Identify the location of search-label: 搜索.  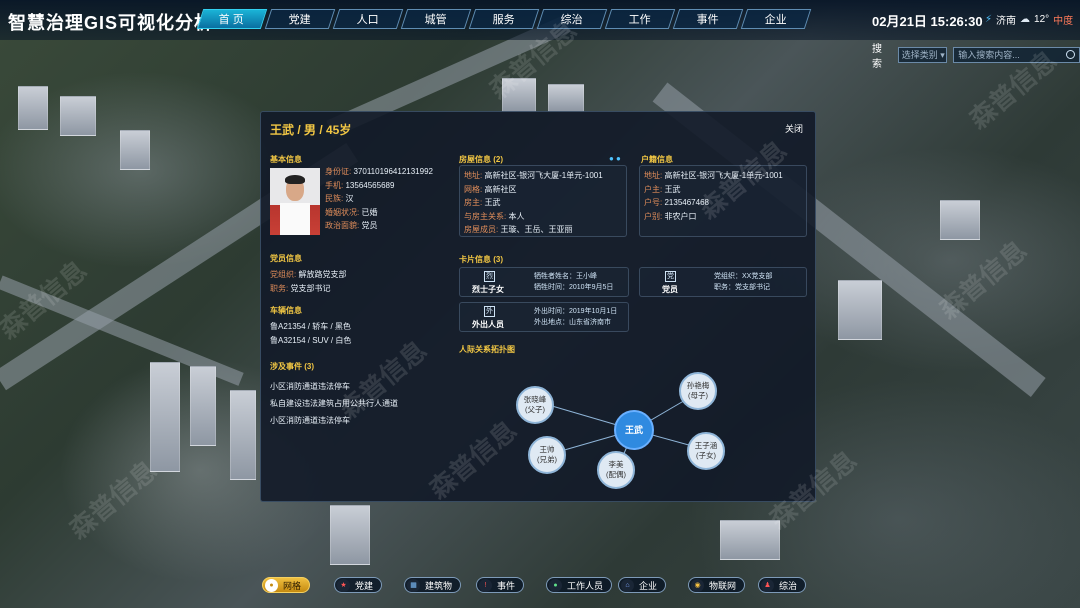
(877, 57).